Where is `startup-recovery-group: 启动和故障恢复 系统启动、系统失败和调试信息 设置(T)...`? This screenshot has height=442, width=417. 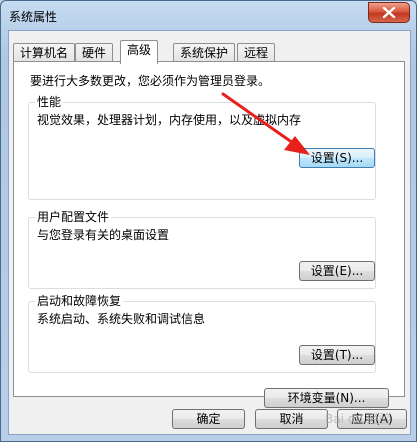 startup-recovery-group: 启动和故障恢复 系统启动、系统失败和调试信息 设置(T)... is located at coordinates (202, 333).